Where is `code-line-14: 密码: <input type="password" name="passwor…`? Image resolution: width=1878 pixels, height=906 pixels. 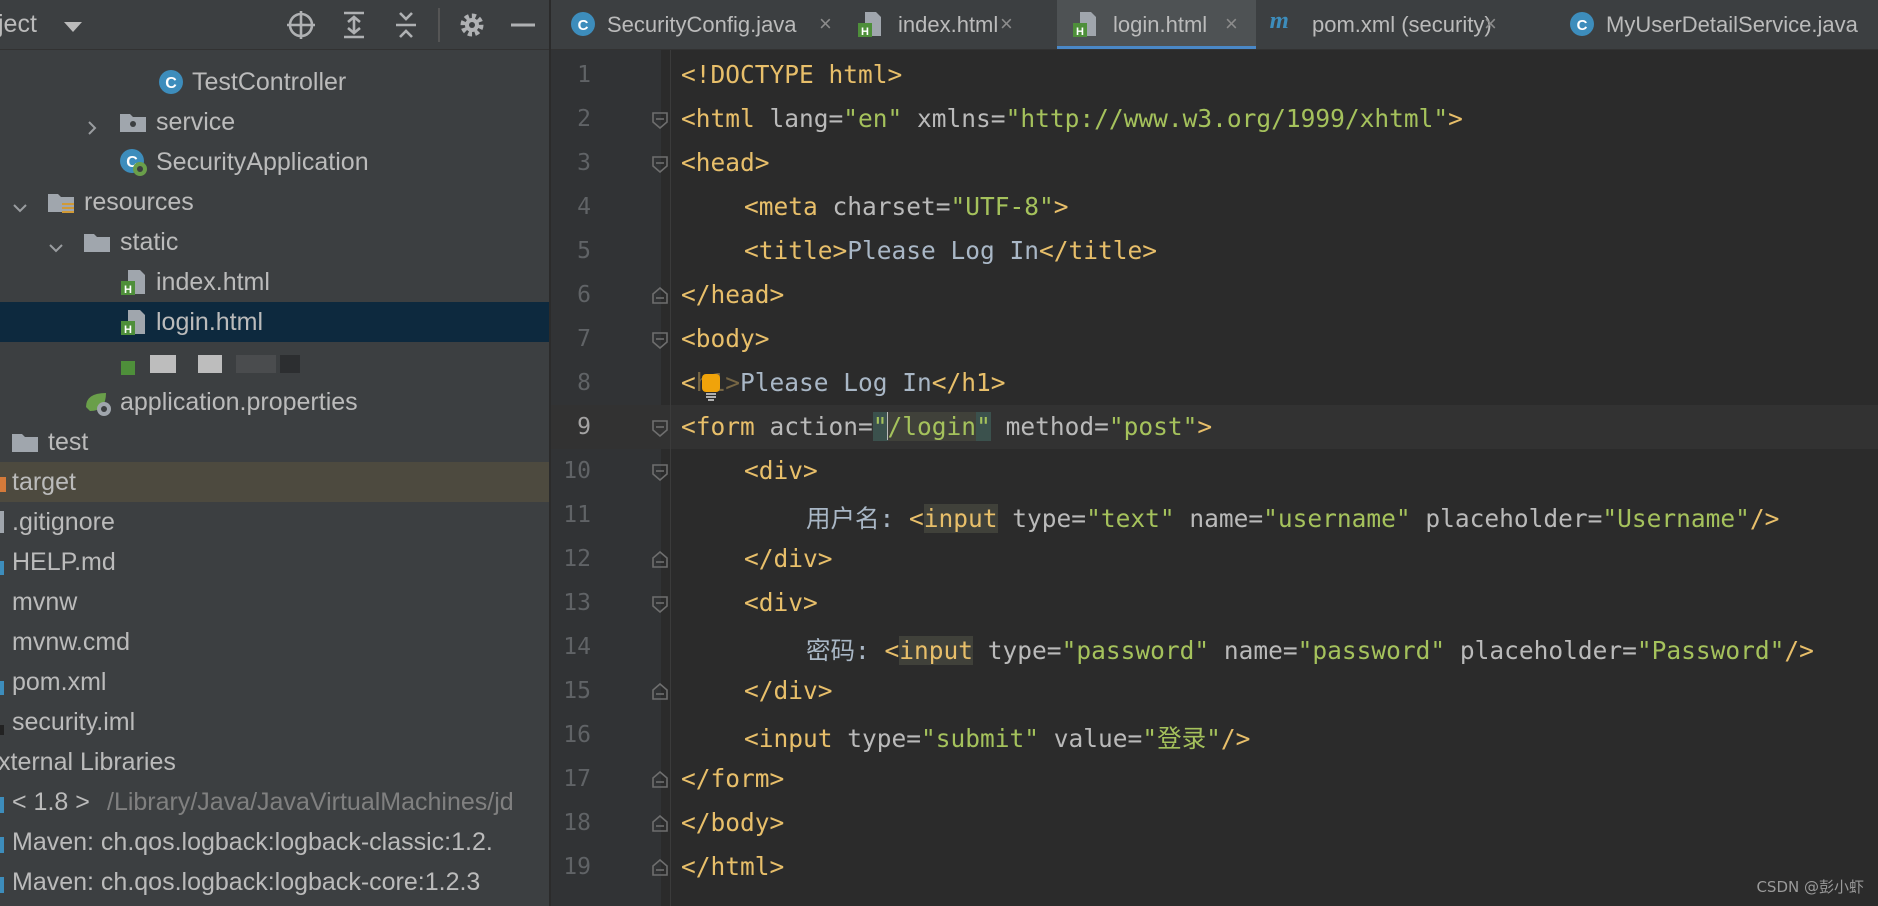 code-line-14: 密码: <input type="password" name="passwor… is located at coordinates (1310, 649).